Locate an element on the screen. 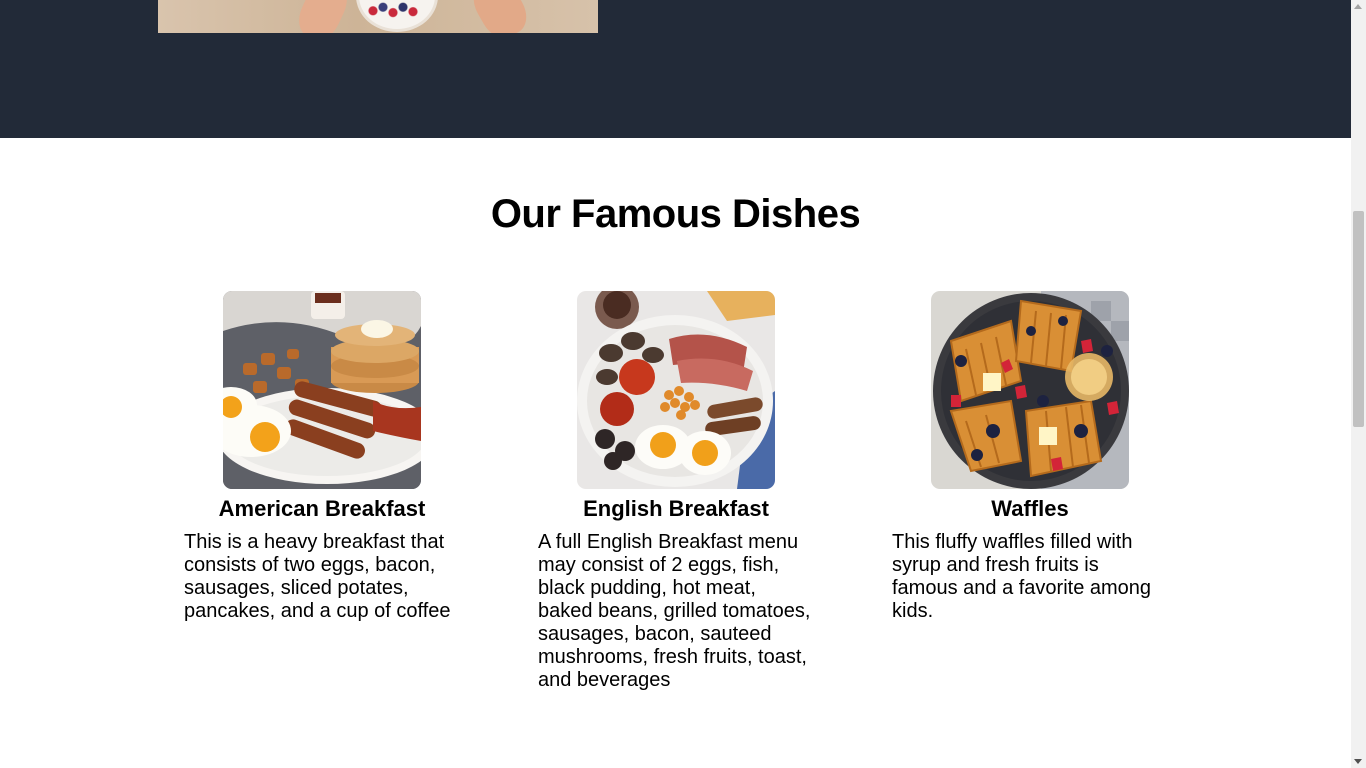  scroll-up-arrow-icon is located at coordinates (1358, 6).